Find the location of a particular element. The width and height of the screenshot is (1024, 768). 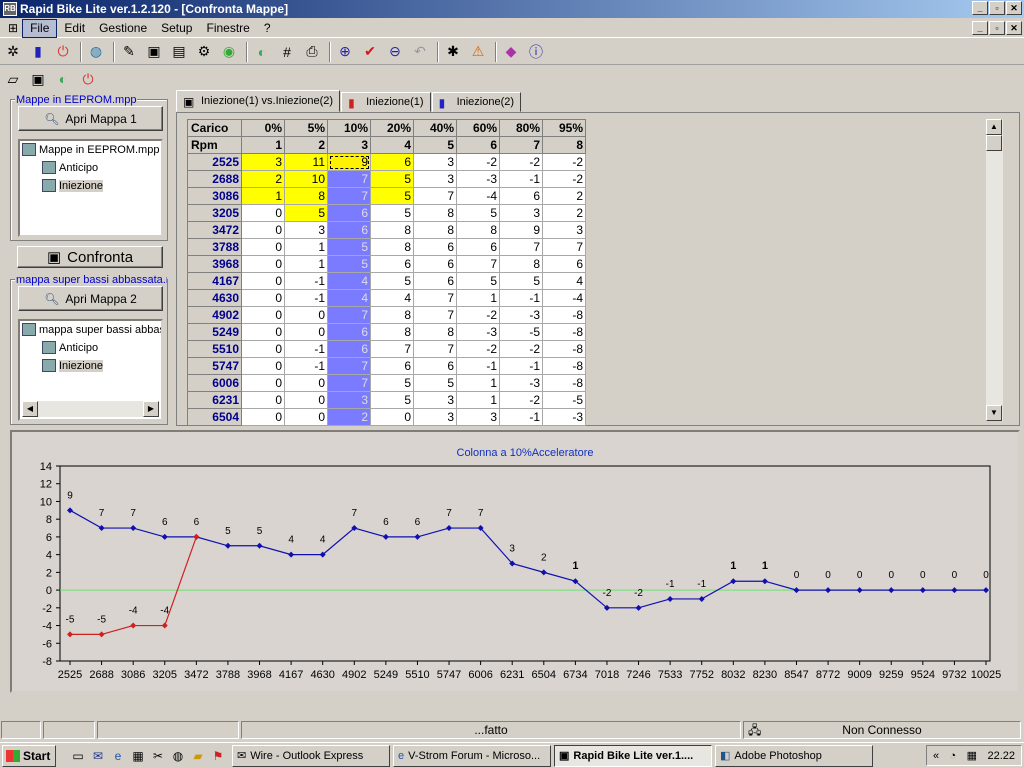

grid-index-header: 1 is located at coordinates (263, 145).